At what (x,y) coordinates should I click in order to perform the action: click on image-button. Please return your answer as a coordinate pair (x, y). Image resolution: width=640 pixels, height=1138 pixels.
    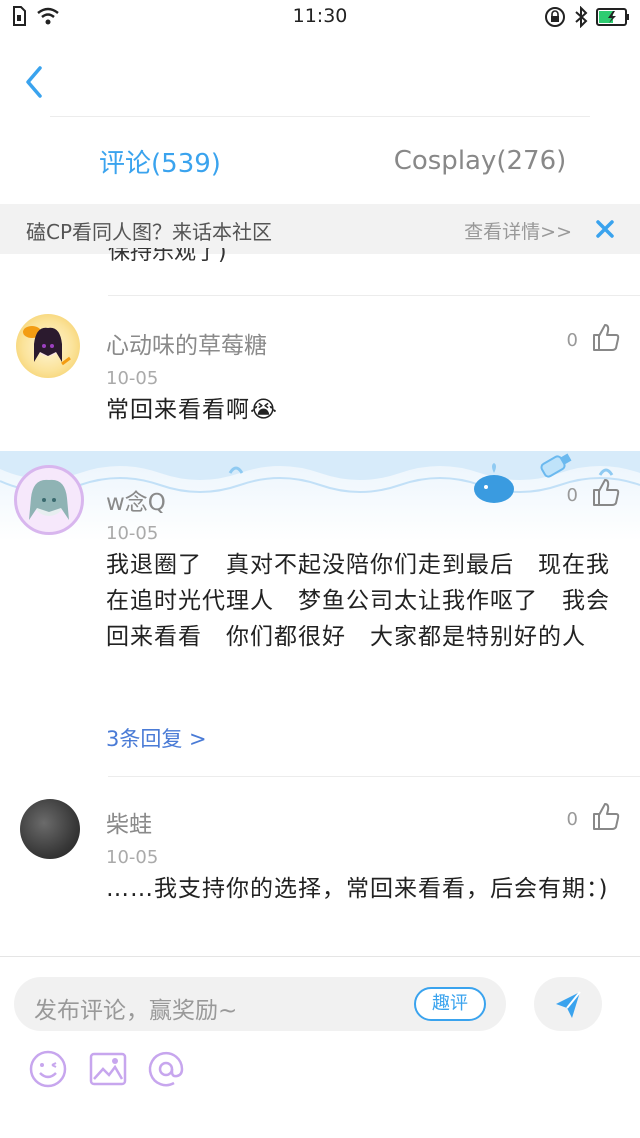
    Looking at the image, I should click on (108, 1069).